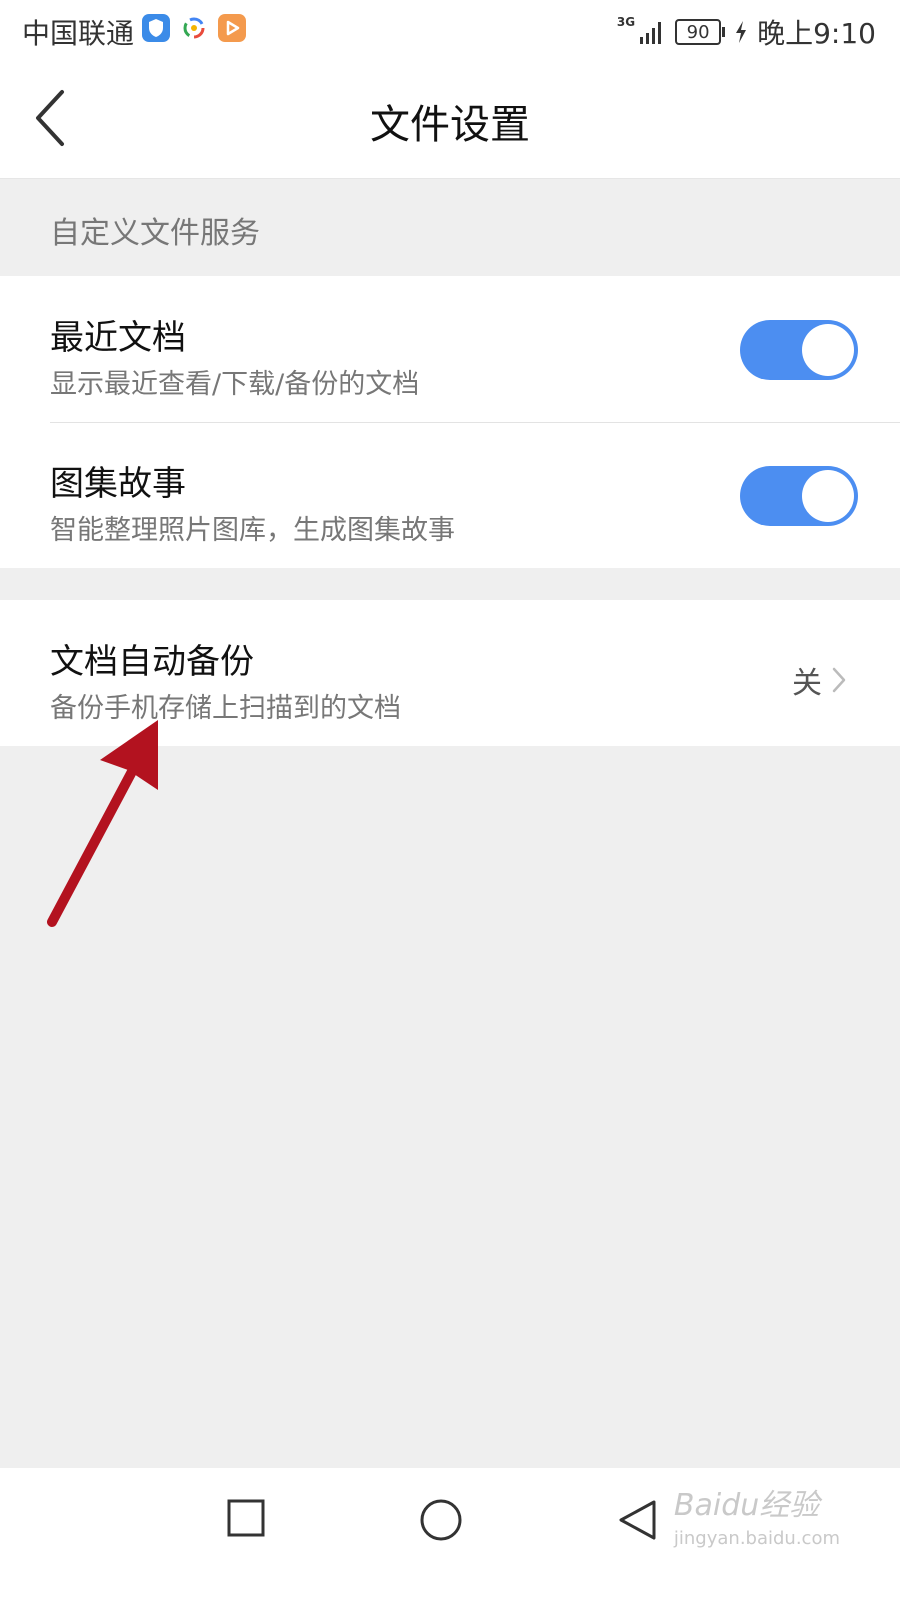 This screenshot has height=1600, width=900. I want to click on setting-description: 智能整理照片图库，生成图集故事, so click(252, 530).